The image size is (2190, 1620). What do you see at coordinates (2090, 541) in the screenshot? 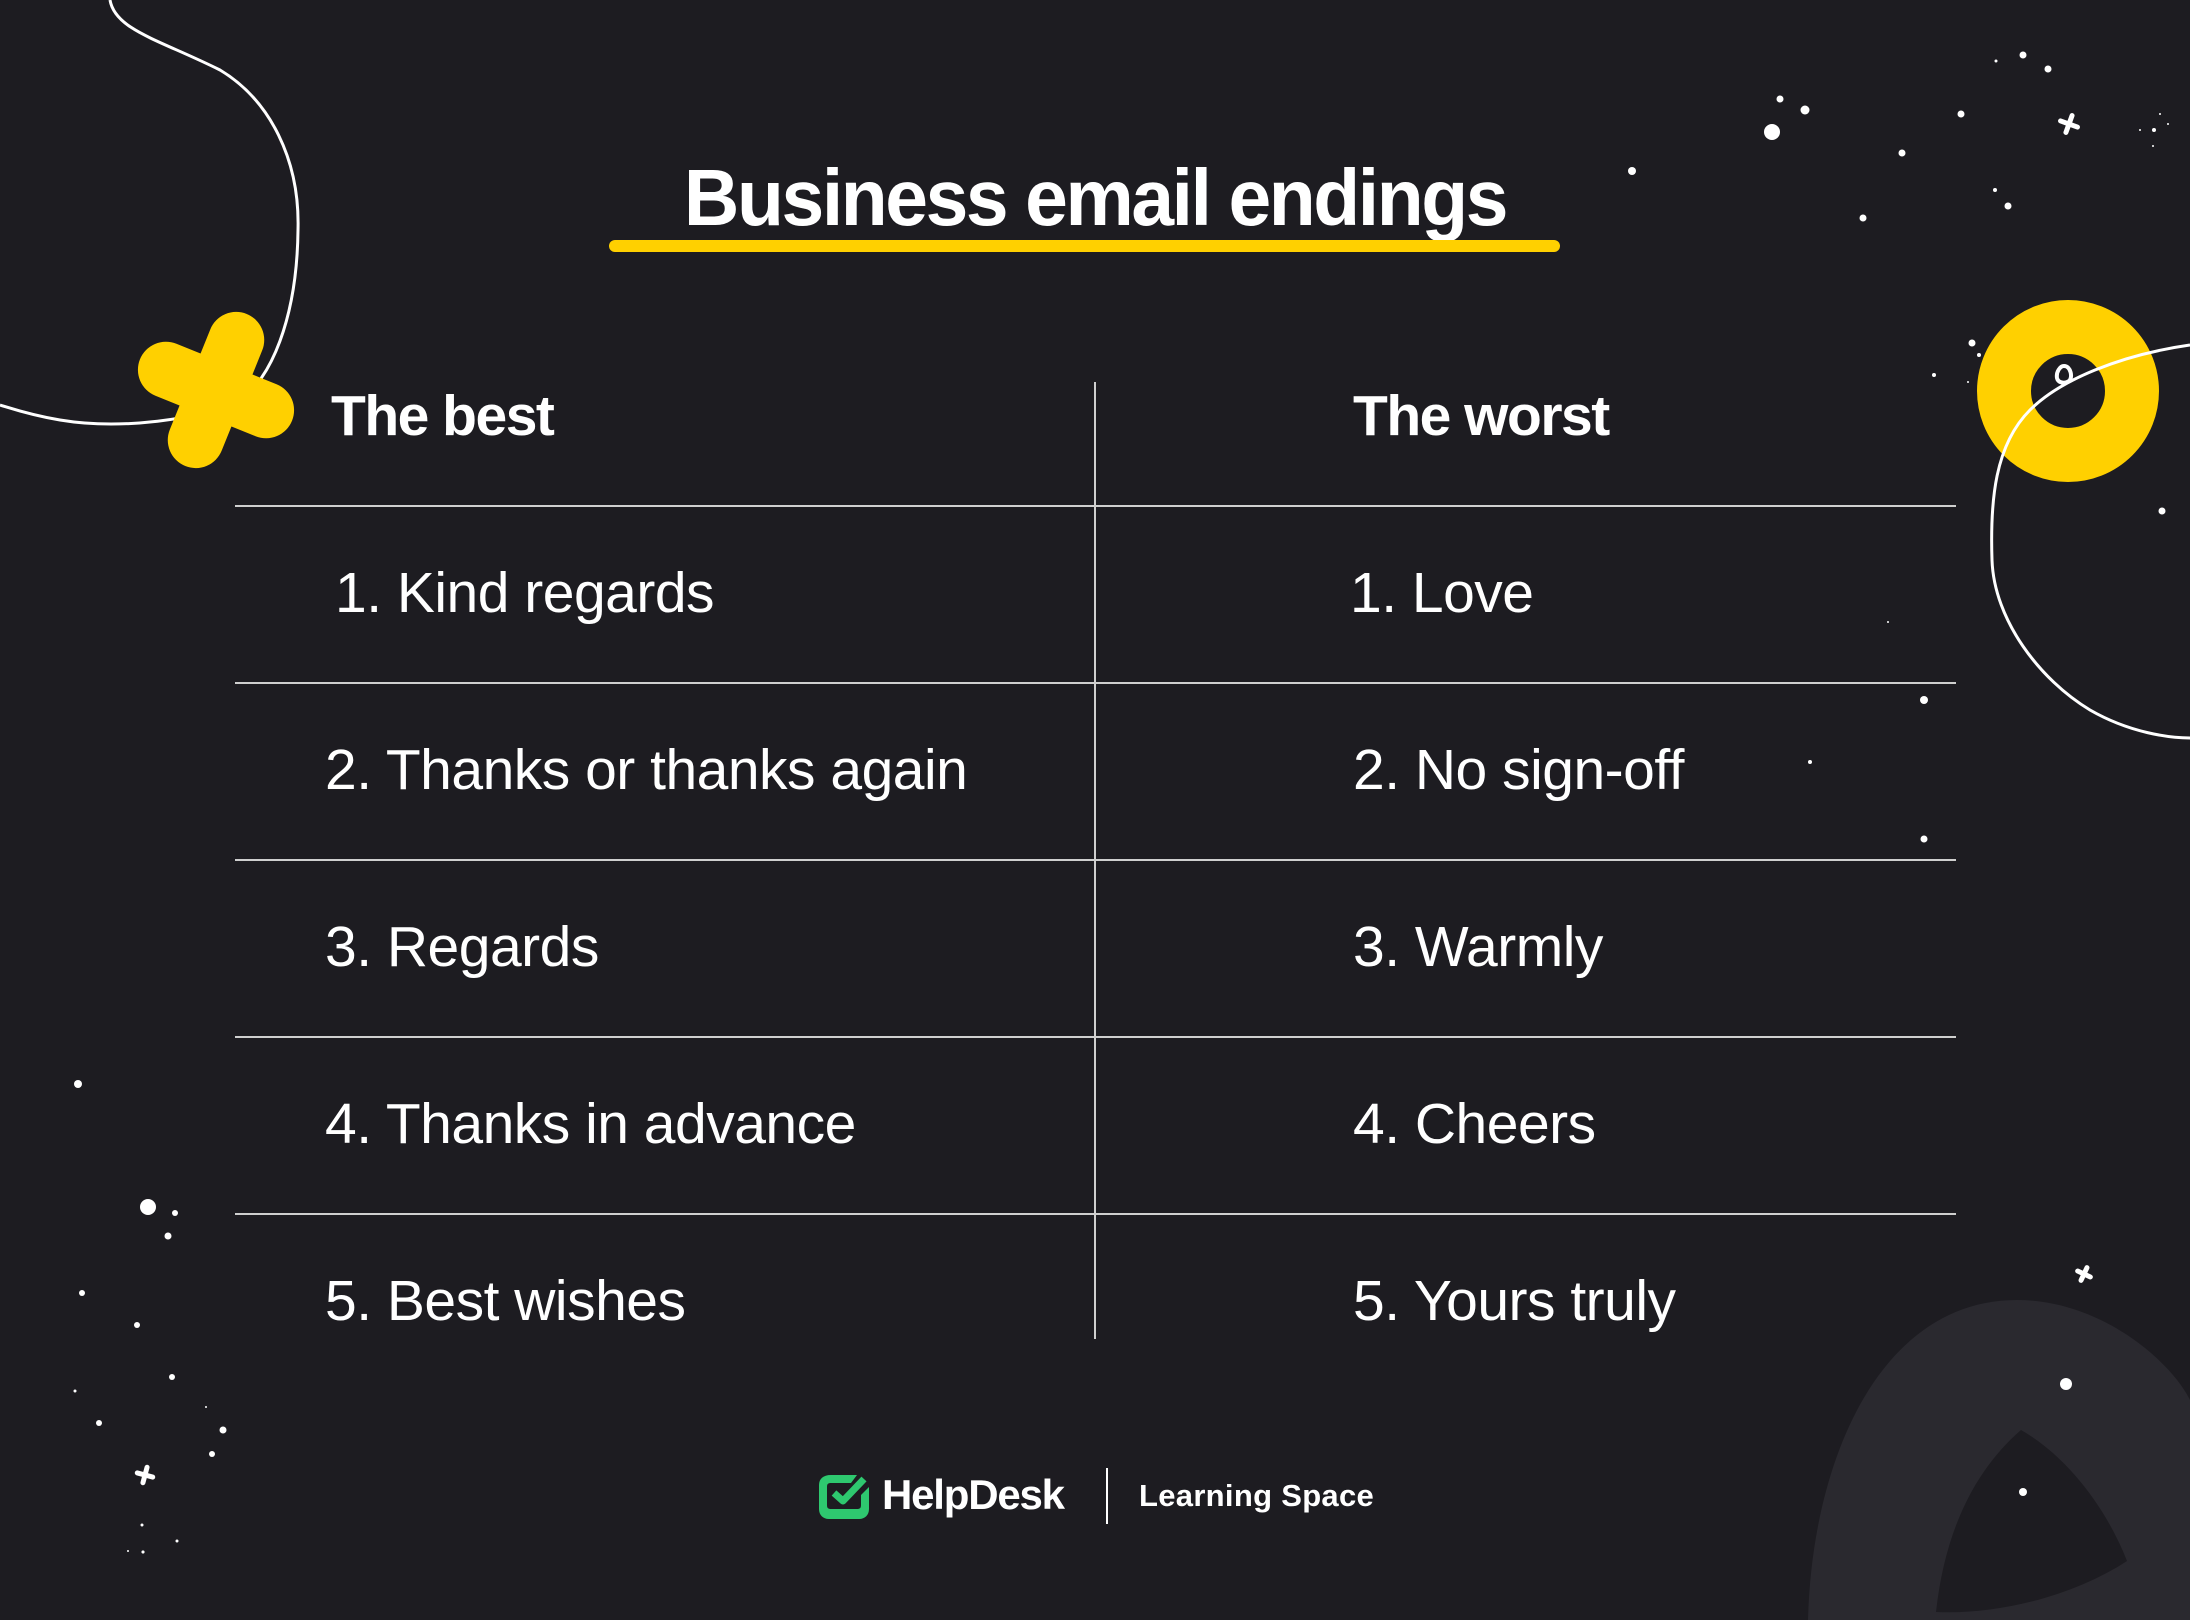
I see `decorative-curve-right` at bounding box center [2090, 541].